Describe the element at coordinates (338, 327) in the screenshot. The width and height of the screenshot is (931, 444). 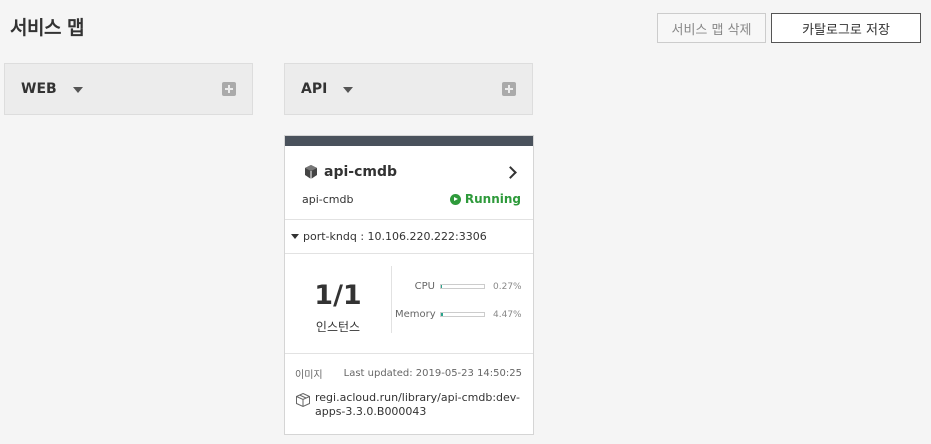
I see `instance-label: 인스턴스` at that location.